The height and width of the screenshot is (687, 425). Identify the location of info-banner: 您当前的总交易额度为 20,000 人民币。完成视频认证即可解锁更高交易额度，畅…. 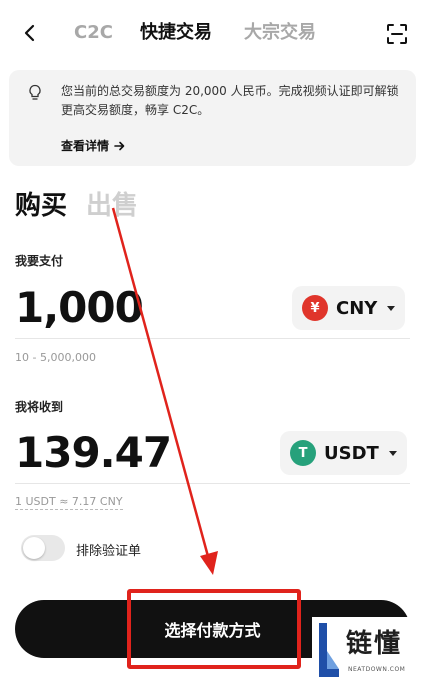
(212, 118).